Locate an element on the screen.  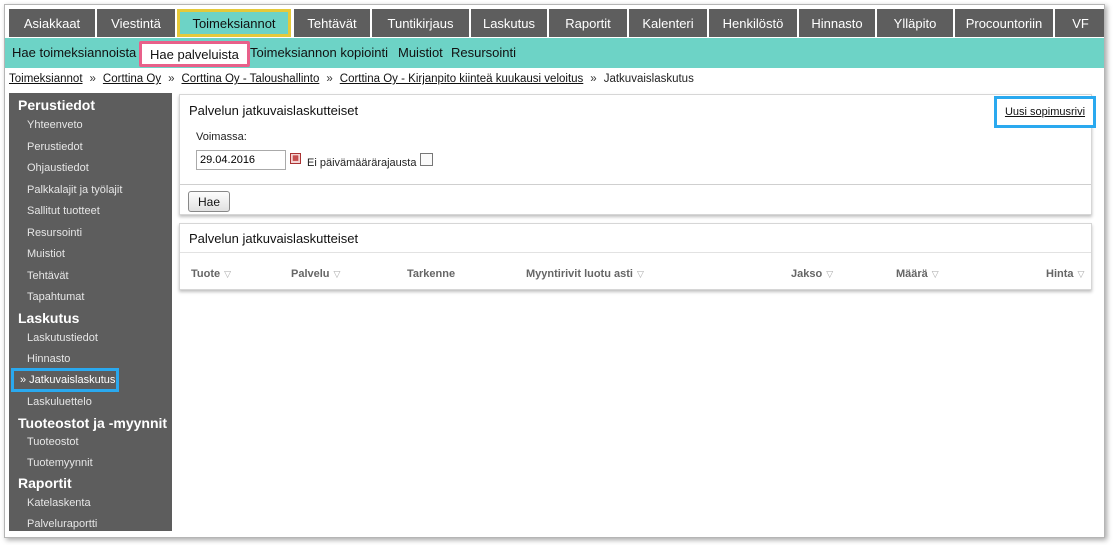
subnav-toimeksiannon-kopiointi: Toimeksiannon kopiointi is located at coordinates (319, 53).